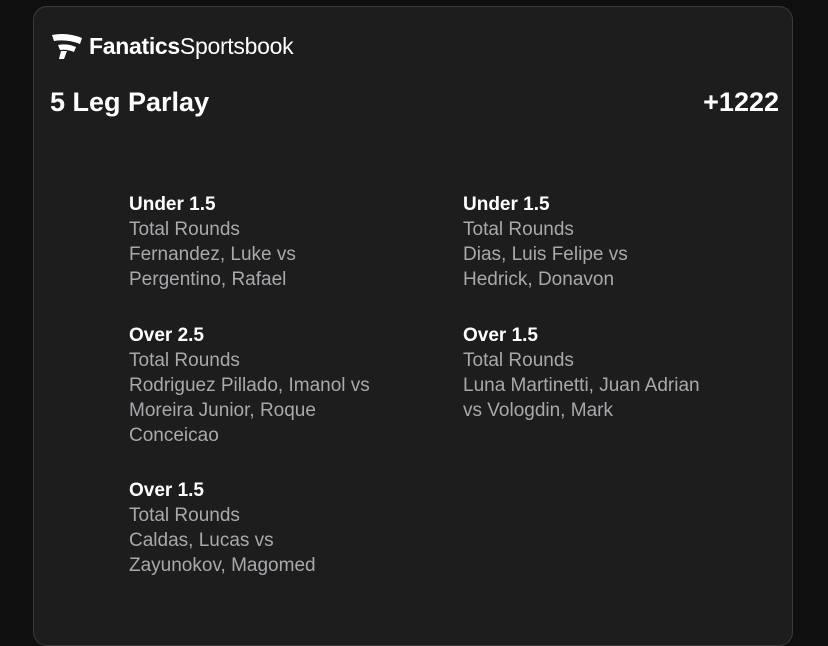 This screenshot has width=828, height=646. Describe the element at coordinates (134, 45) in the screenshot. I see `brand-name-bold: Fanatics` at that location.